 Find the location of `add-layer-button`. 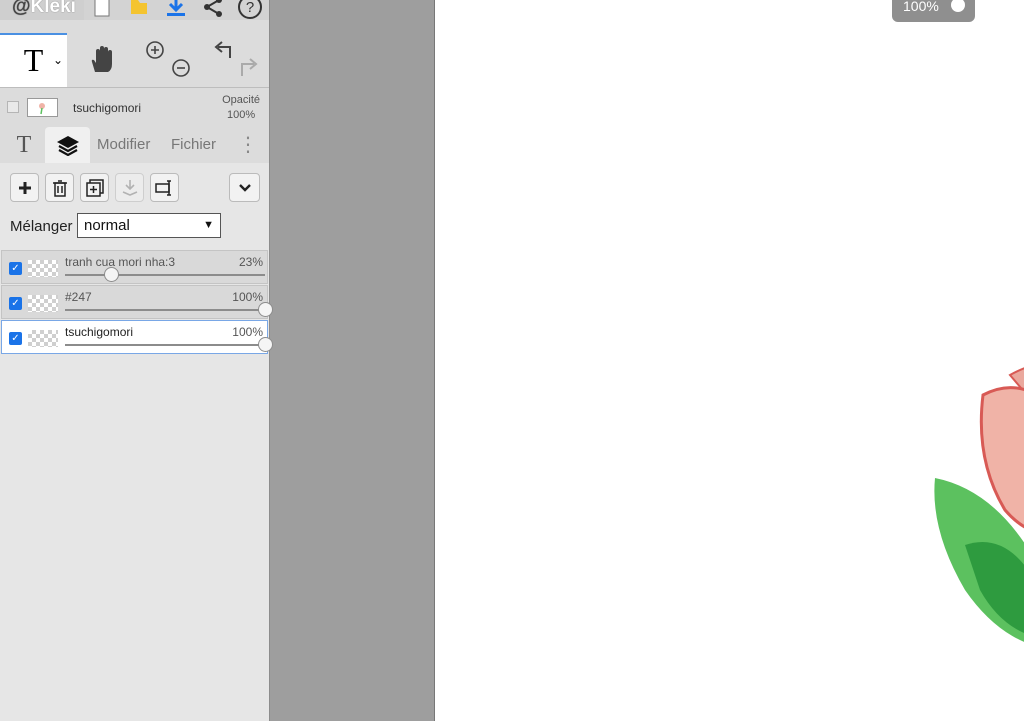

add-layer-button is located at coordinates (24, 187).